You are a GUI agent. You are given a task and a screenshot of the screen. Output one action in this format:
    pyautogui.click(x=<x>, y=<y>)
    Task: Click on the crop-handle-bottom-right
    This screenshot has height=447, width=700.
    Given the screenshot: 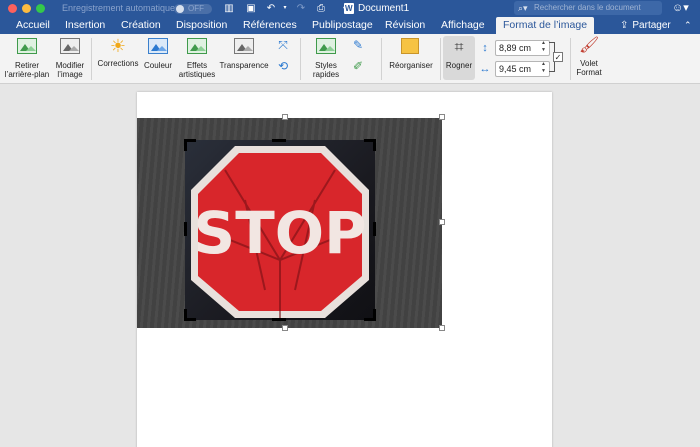 What is the action you would take?
    pyautogui.click(x=370, y=315)
    